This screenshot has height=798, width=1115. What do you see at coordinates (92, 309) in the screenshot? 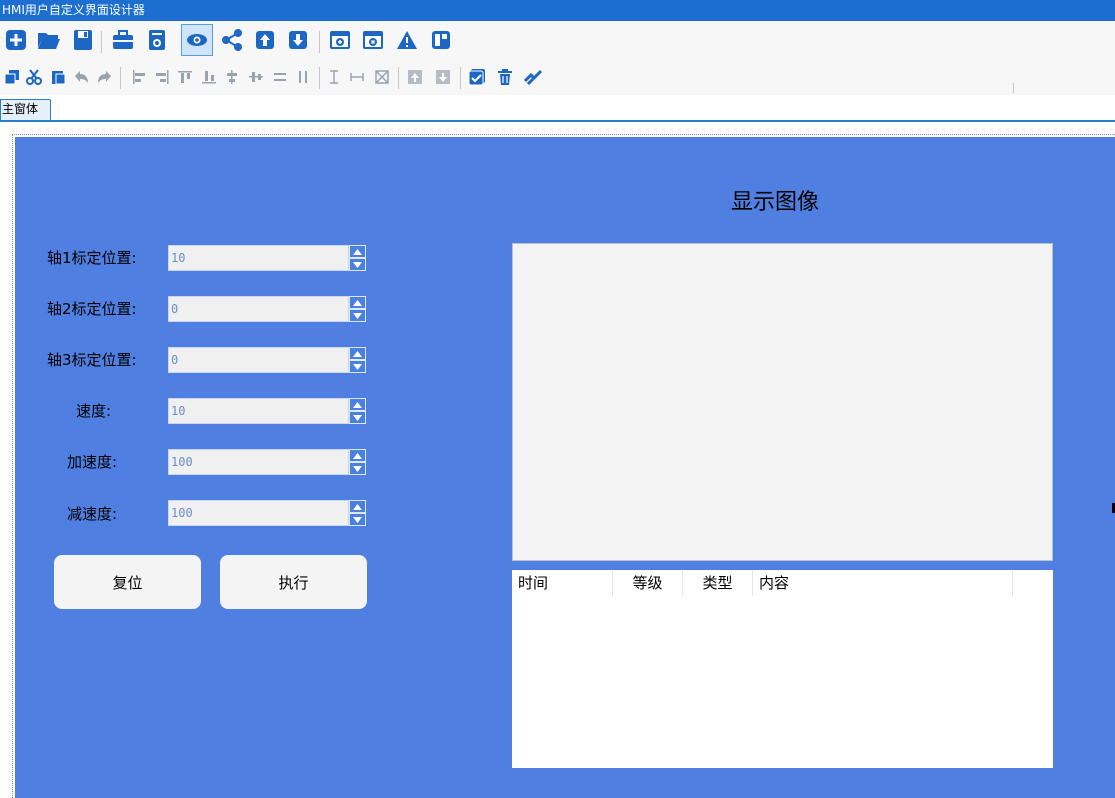
I see `axis2-label: 轴2标定位置:` at bounding box center [92, 309].